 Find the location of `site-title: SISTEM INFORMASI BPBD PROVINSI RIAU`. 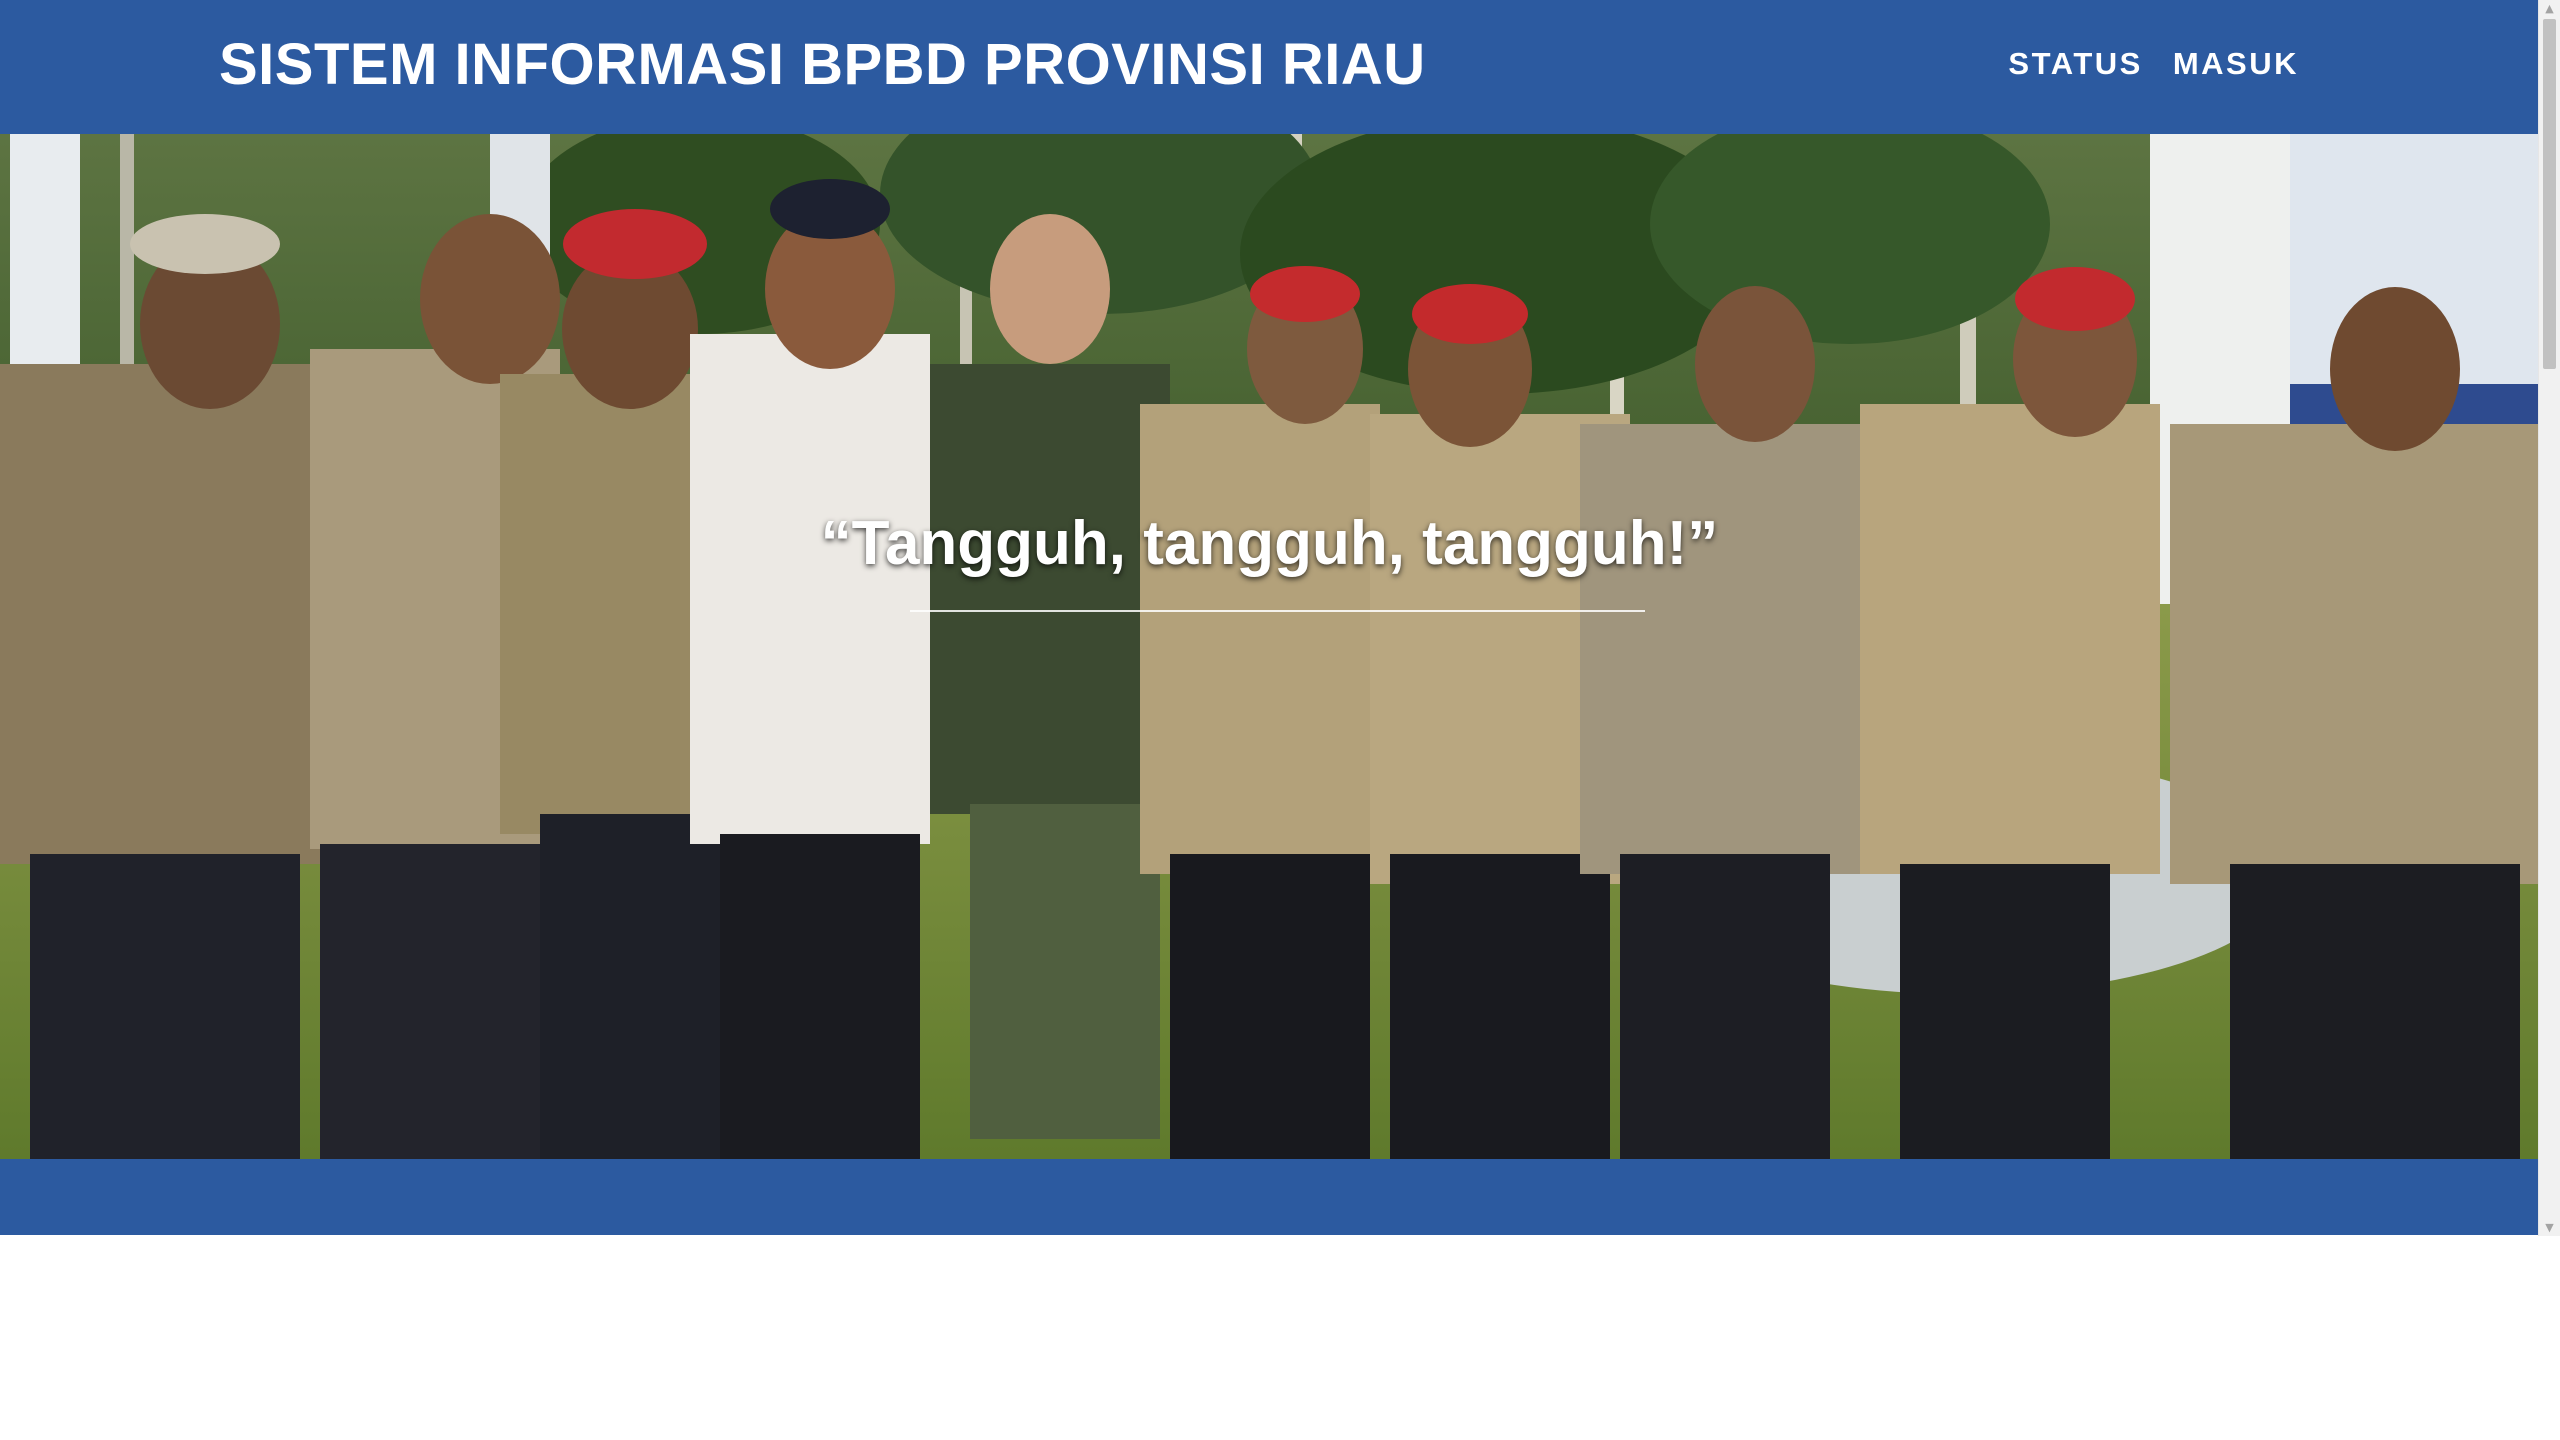

site-title: SISTEM INFORMASI BPBD PROVINSI RIAU is located at coordinates (822, 64).